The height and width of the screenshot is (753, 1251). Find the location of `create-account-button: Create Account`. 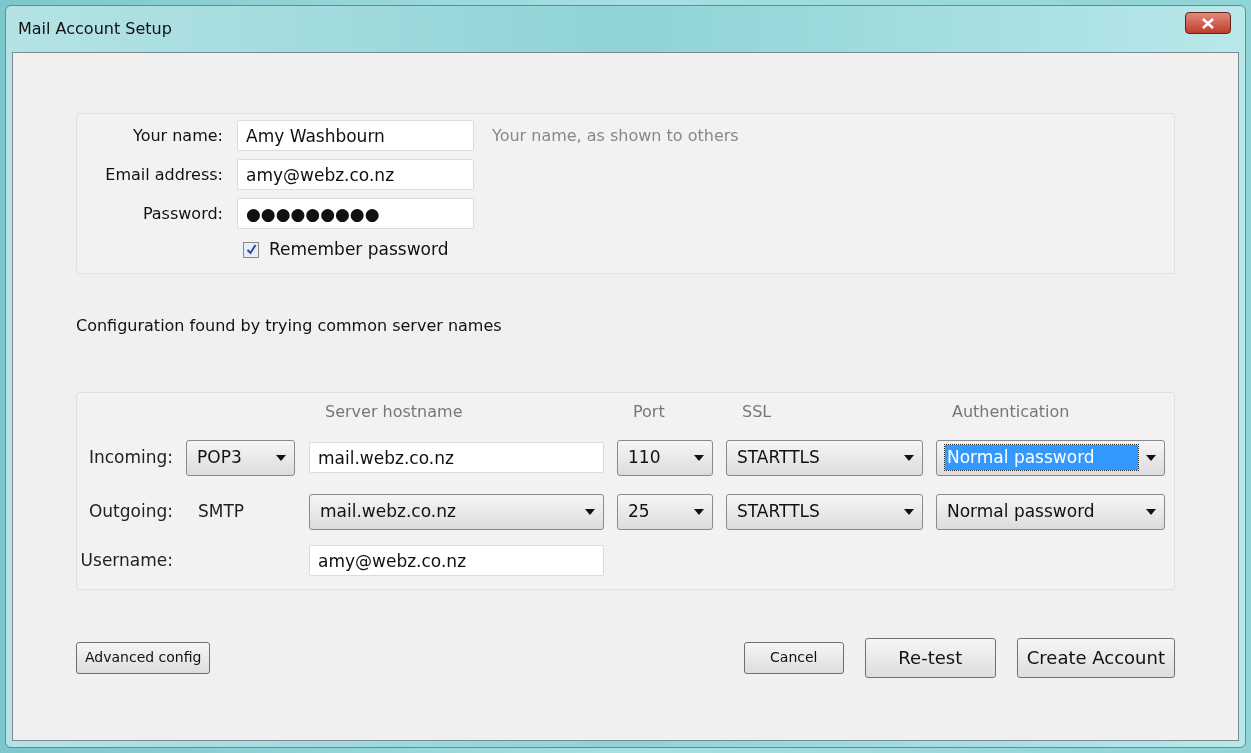

create-account-button: Create Account is located at coordinates (1095, 657).